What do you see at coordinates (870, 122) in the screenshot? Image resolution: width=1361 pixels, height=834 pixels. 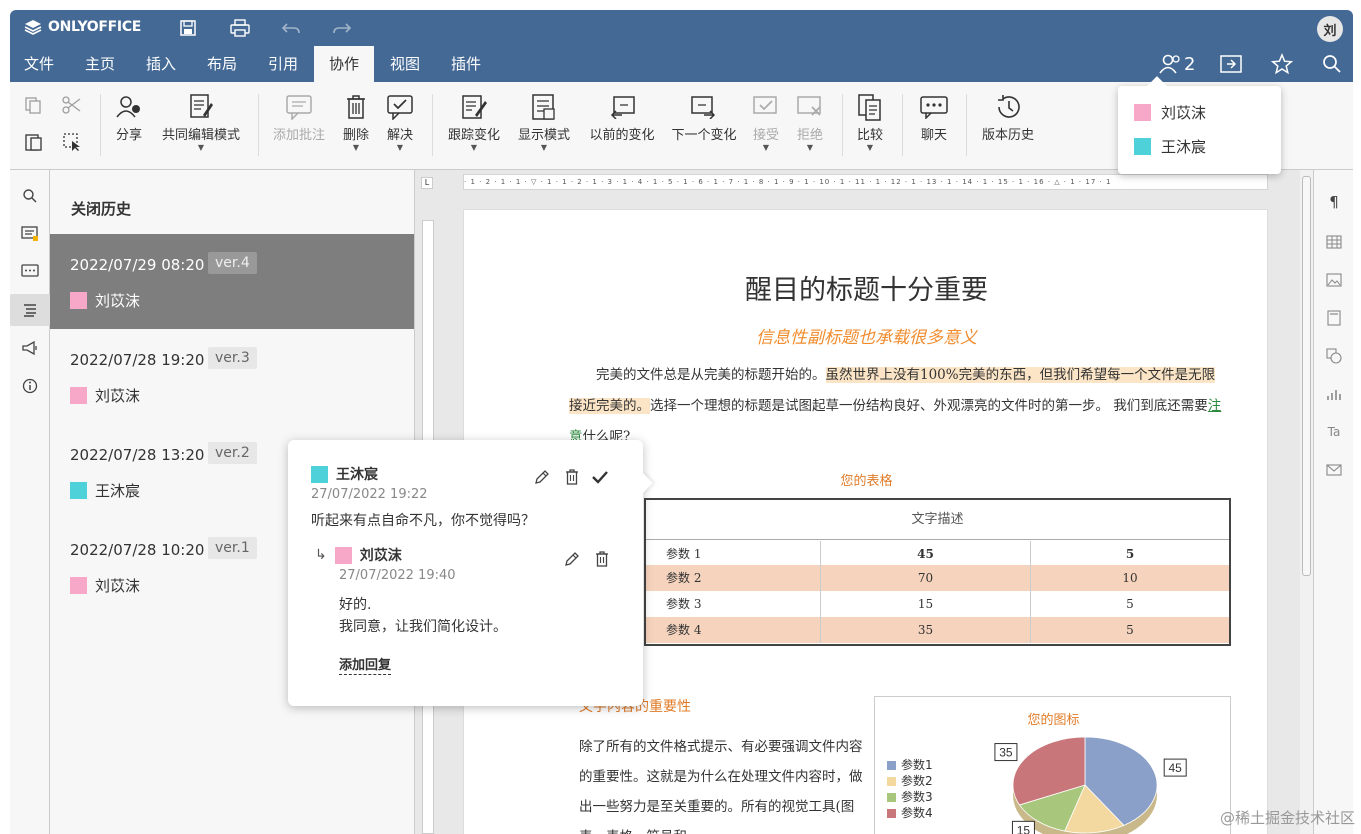 I see `compare-button: 比较 ▼` at bounding box center [870, 122].